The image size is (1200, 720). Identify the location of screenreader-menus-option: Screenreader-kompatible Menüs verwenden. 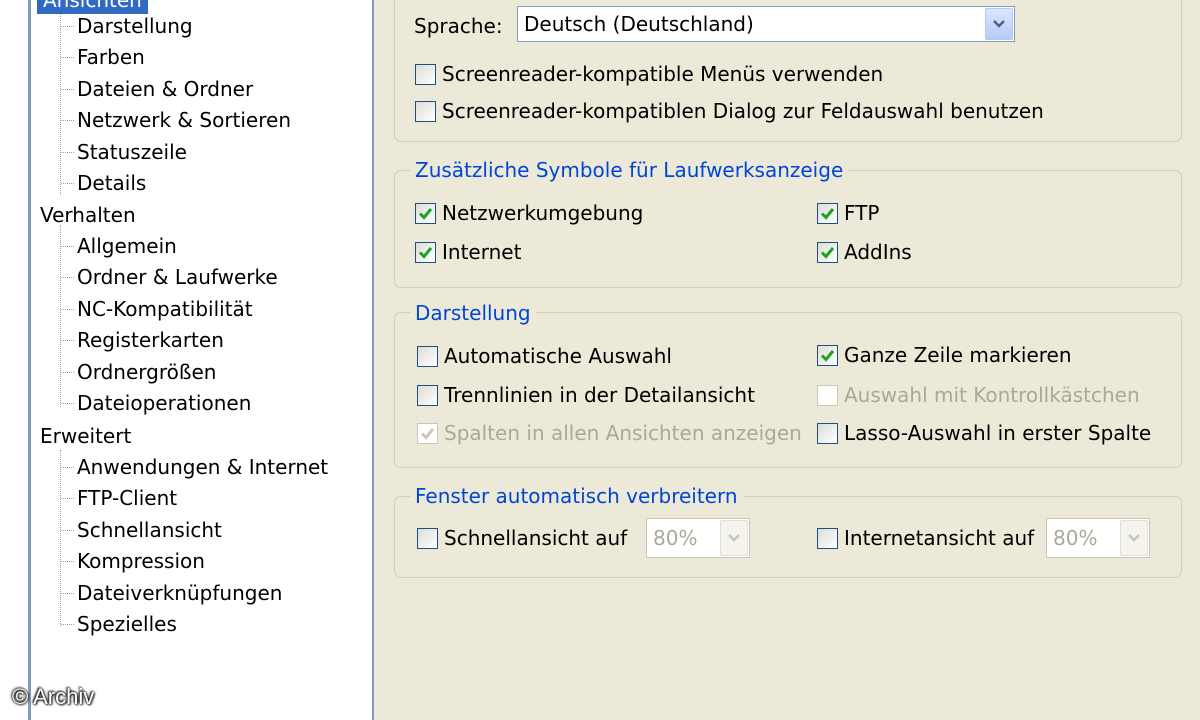
(649, 74).